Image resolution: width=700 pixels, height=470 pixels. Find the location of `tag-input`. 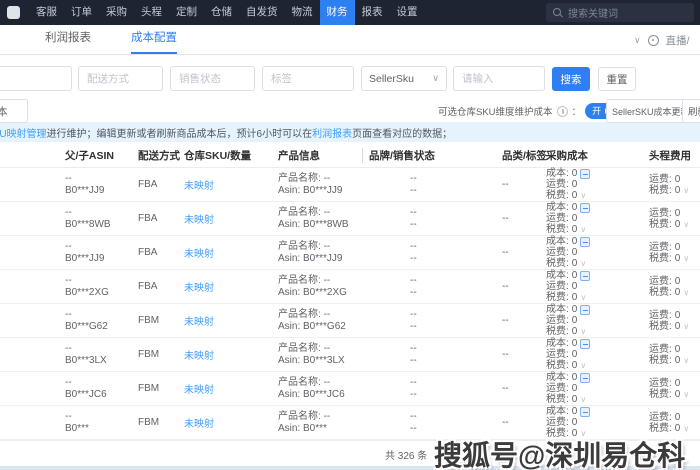

tag-input is located at coordinates (308, 78).